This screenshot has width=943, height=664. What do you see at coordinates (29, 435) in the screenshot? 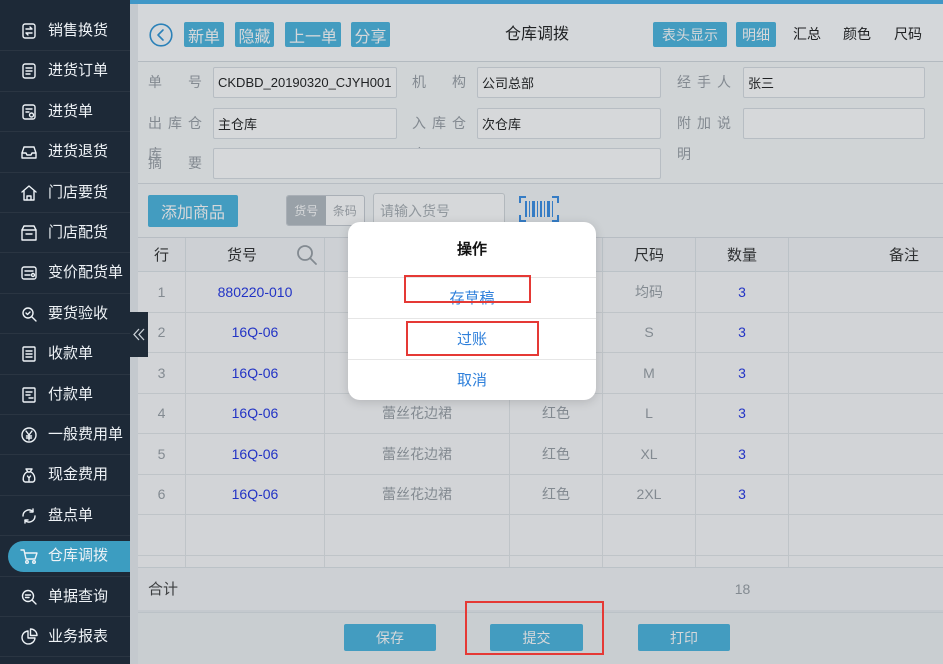
I see `yen-icon` at bounding box center [29, 435].